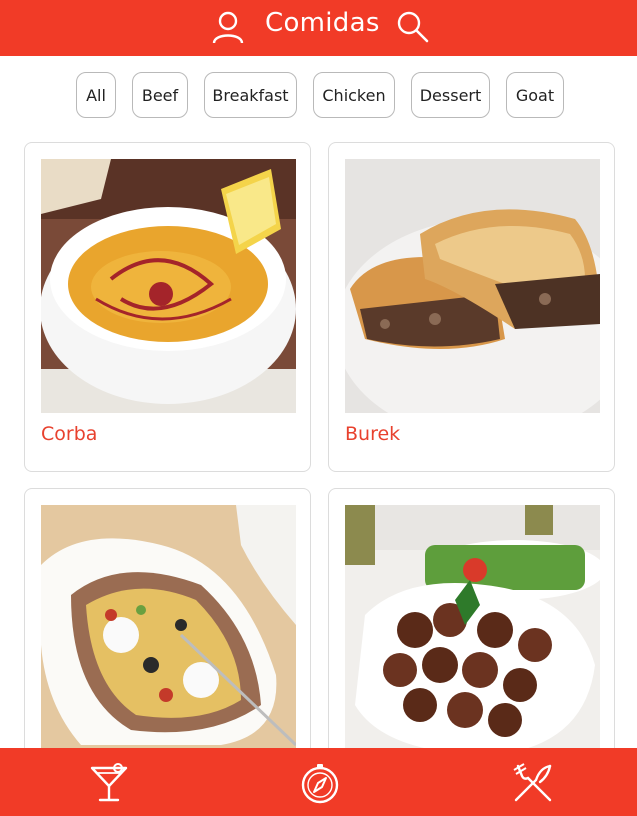  I want to click on meat-pastry-photo, so click(472, 286).